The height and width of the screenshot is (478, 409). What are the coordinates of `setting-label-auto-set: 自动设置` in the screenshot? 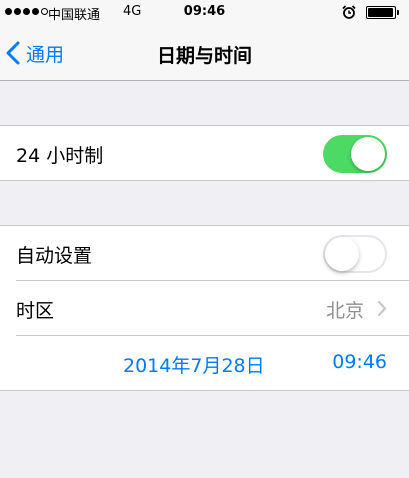 It's located at (54, 256).